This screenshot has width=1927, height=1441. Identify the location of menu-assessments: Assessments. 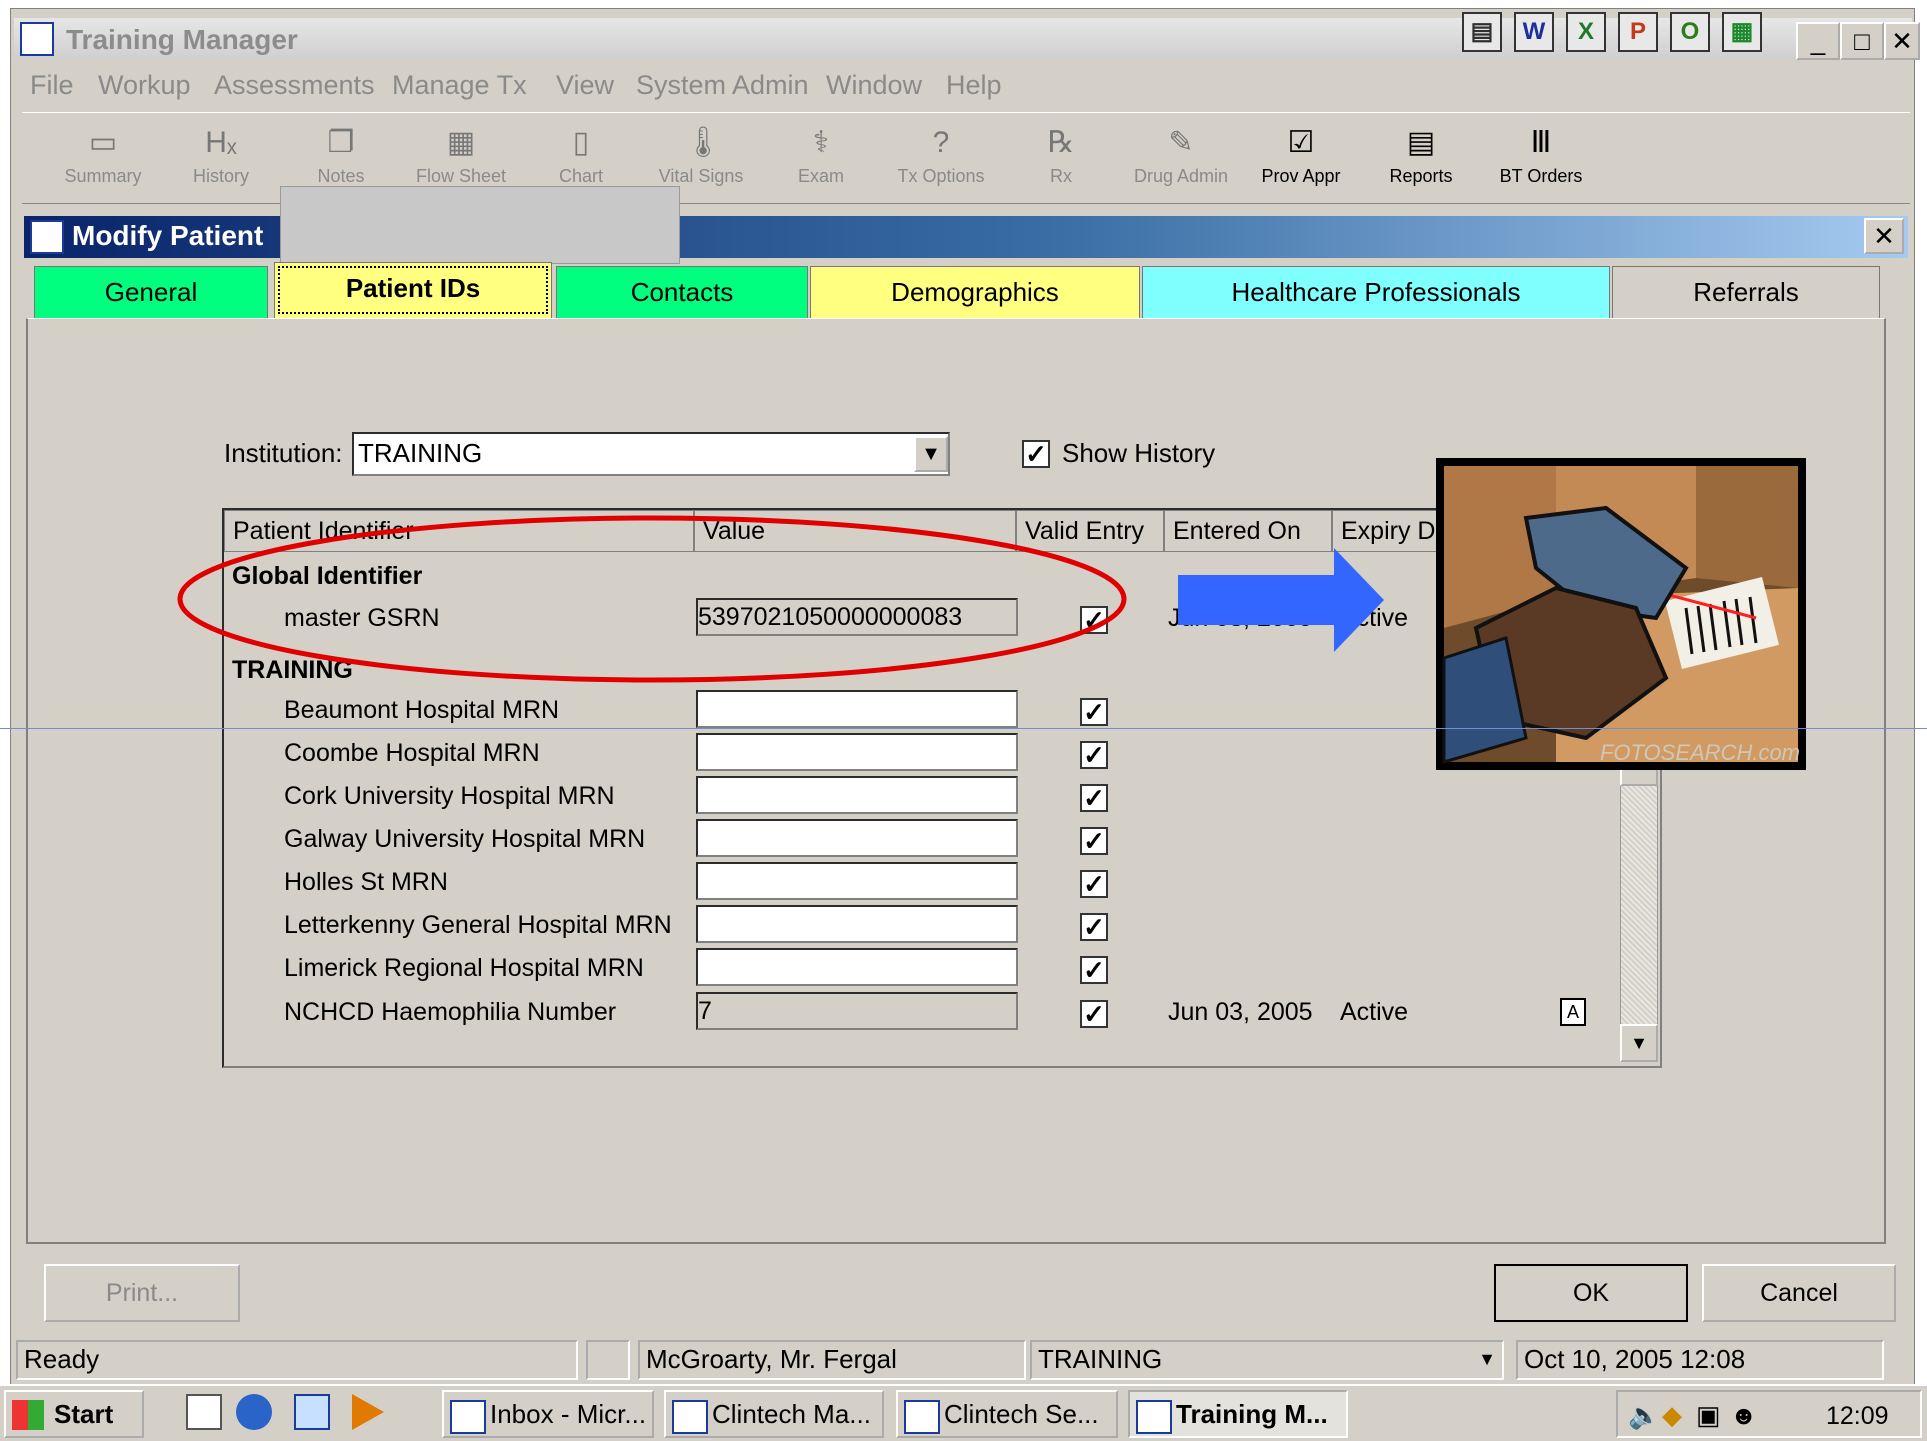
(294, 85).